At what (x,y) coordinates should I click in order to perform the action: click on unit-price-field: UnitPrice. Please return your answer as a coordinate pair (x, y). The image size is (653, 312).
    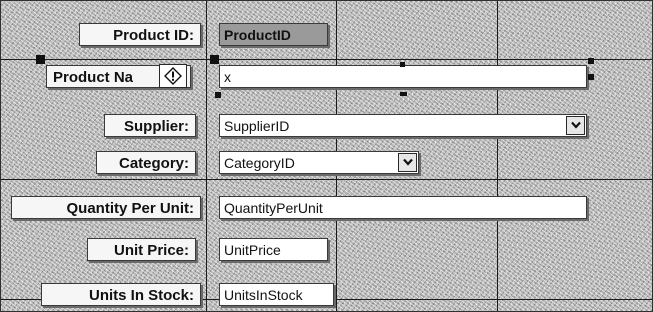
    Looking at the image, I should click on (273, 249).